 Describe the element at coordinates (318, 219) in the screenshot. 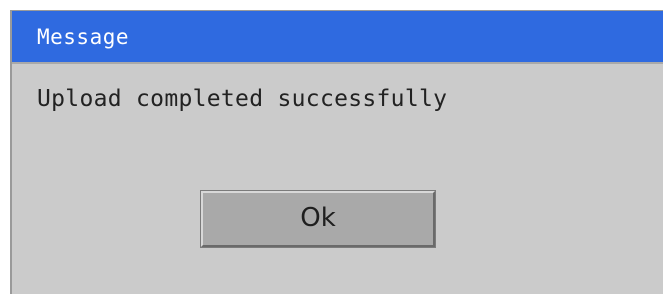

I see `ok-button: Ok` at that location.